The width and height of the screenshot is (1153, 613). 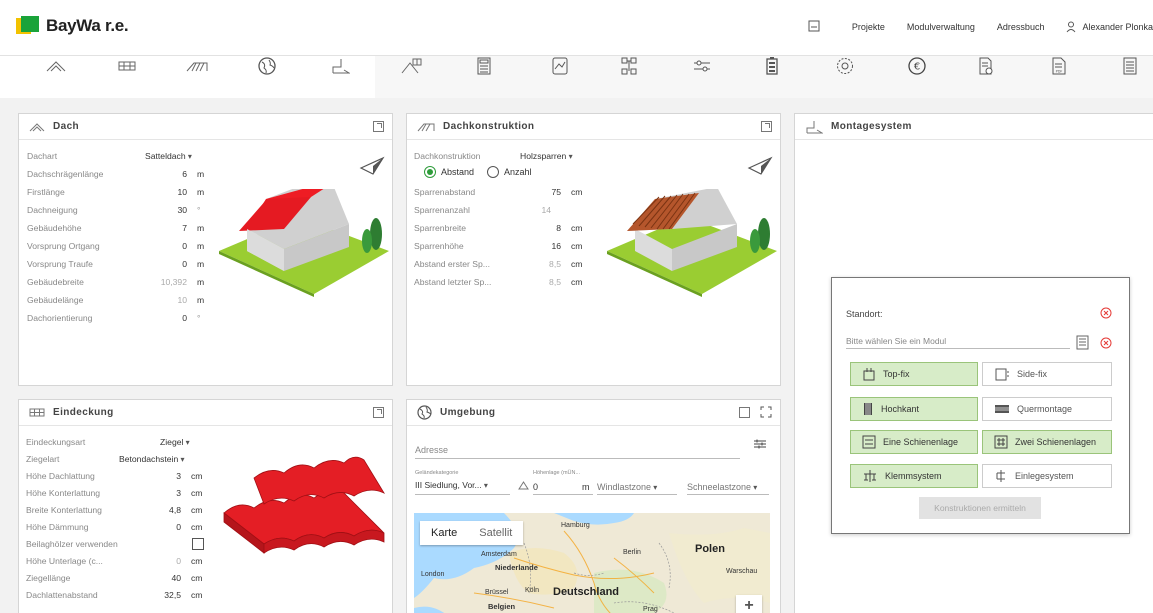 What do you see at coordinates (152, 459) in the screenshot?
I see `ziegelart-select: Betondachstein` at bounding box center [152, 459].